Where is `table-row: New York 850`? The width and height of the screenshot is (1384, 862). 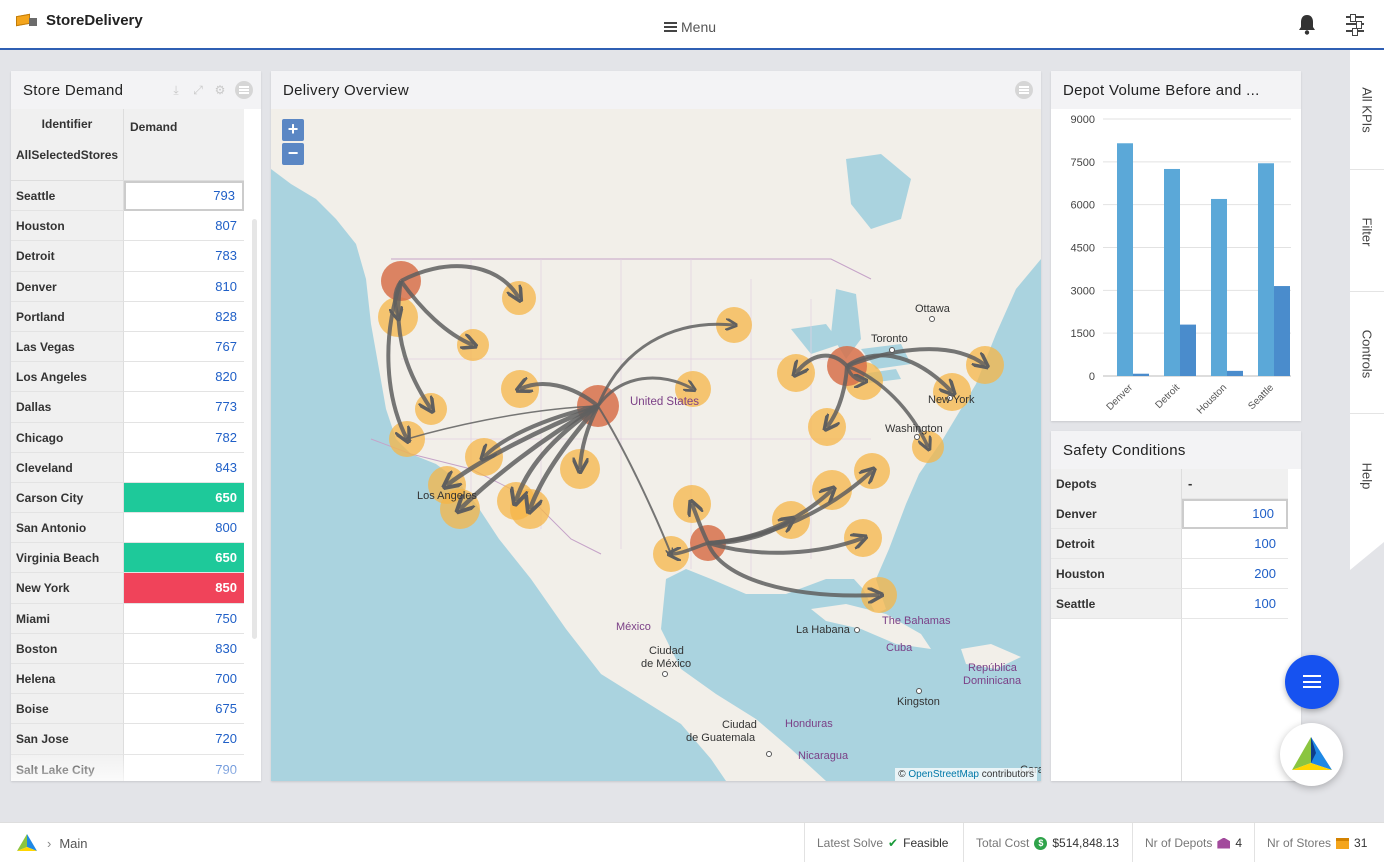 table-row: New York 850 is located at coordinates (136, 588).